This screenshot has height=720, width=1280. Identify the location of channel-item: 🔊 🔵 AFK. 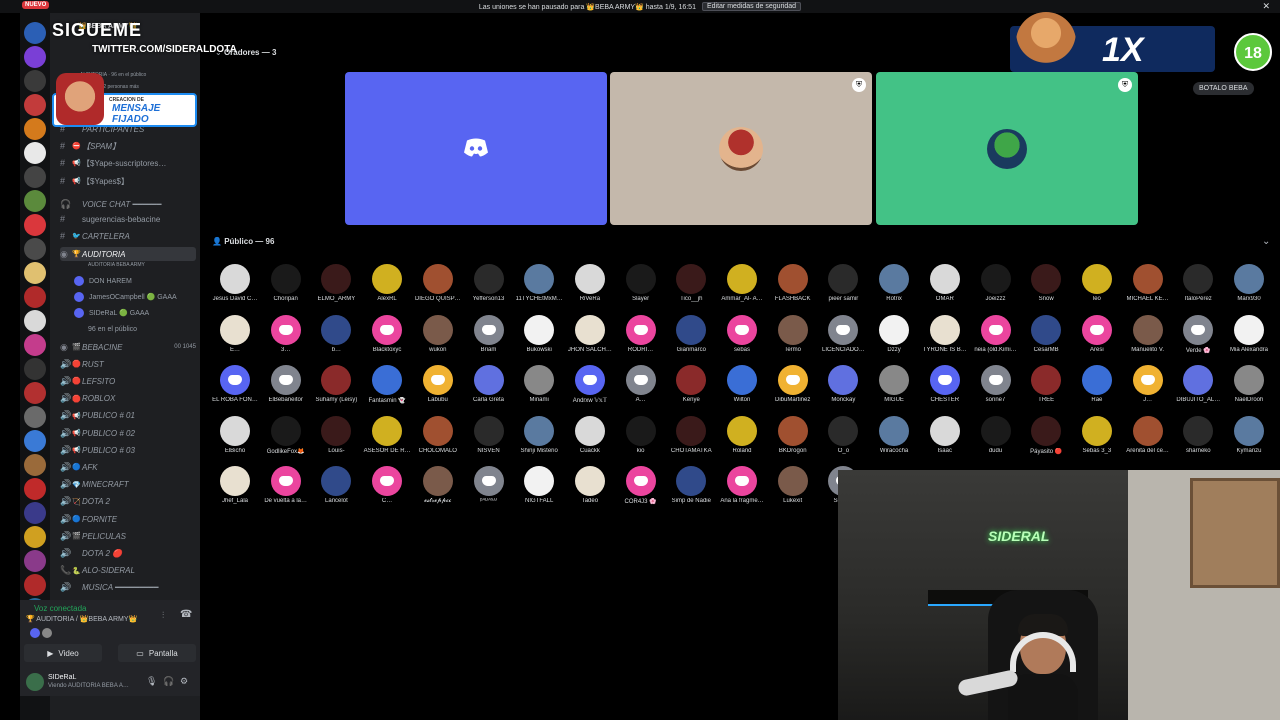
(128, 467).